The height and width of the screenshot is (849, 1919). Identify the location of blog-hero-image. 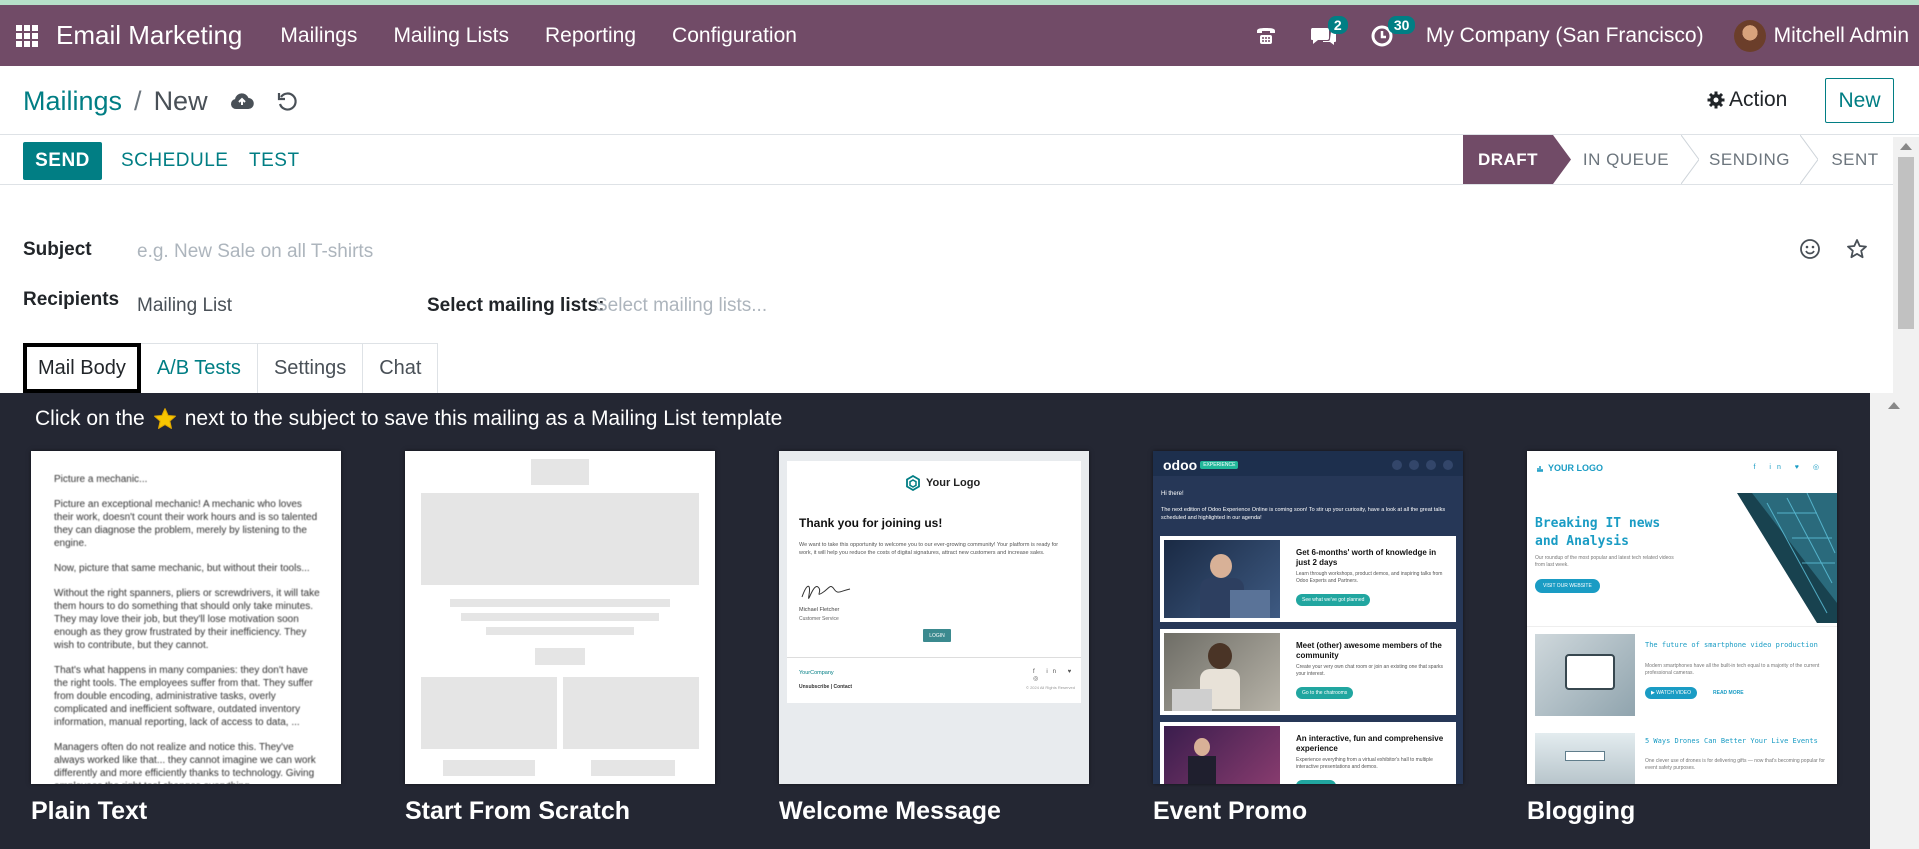
(1787, 558).